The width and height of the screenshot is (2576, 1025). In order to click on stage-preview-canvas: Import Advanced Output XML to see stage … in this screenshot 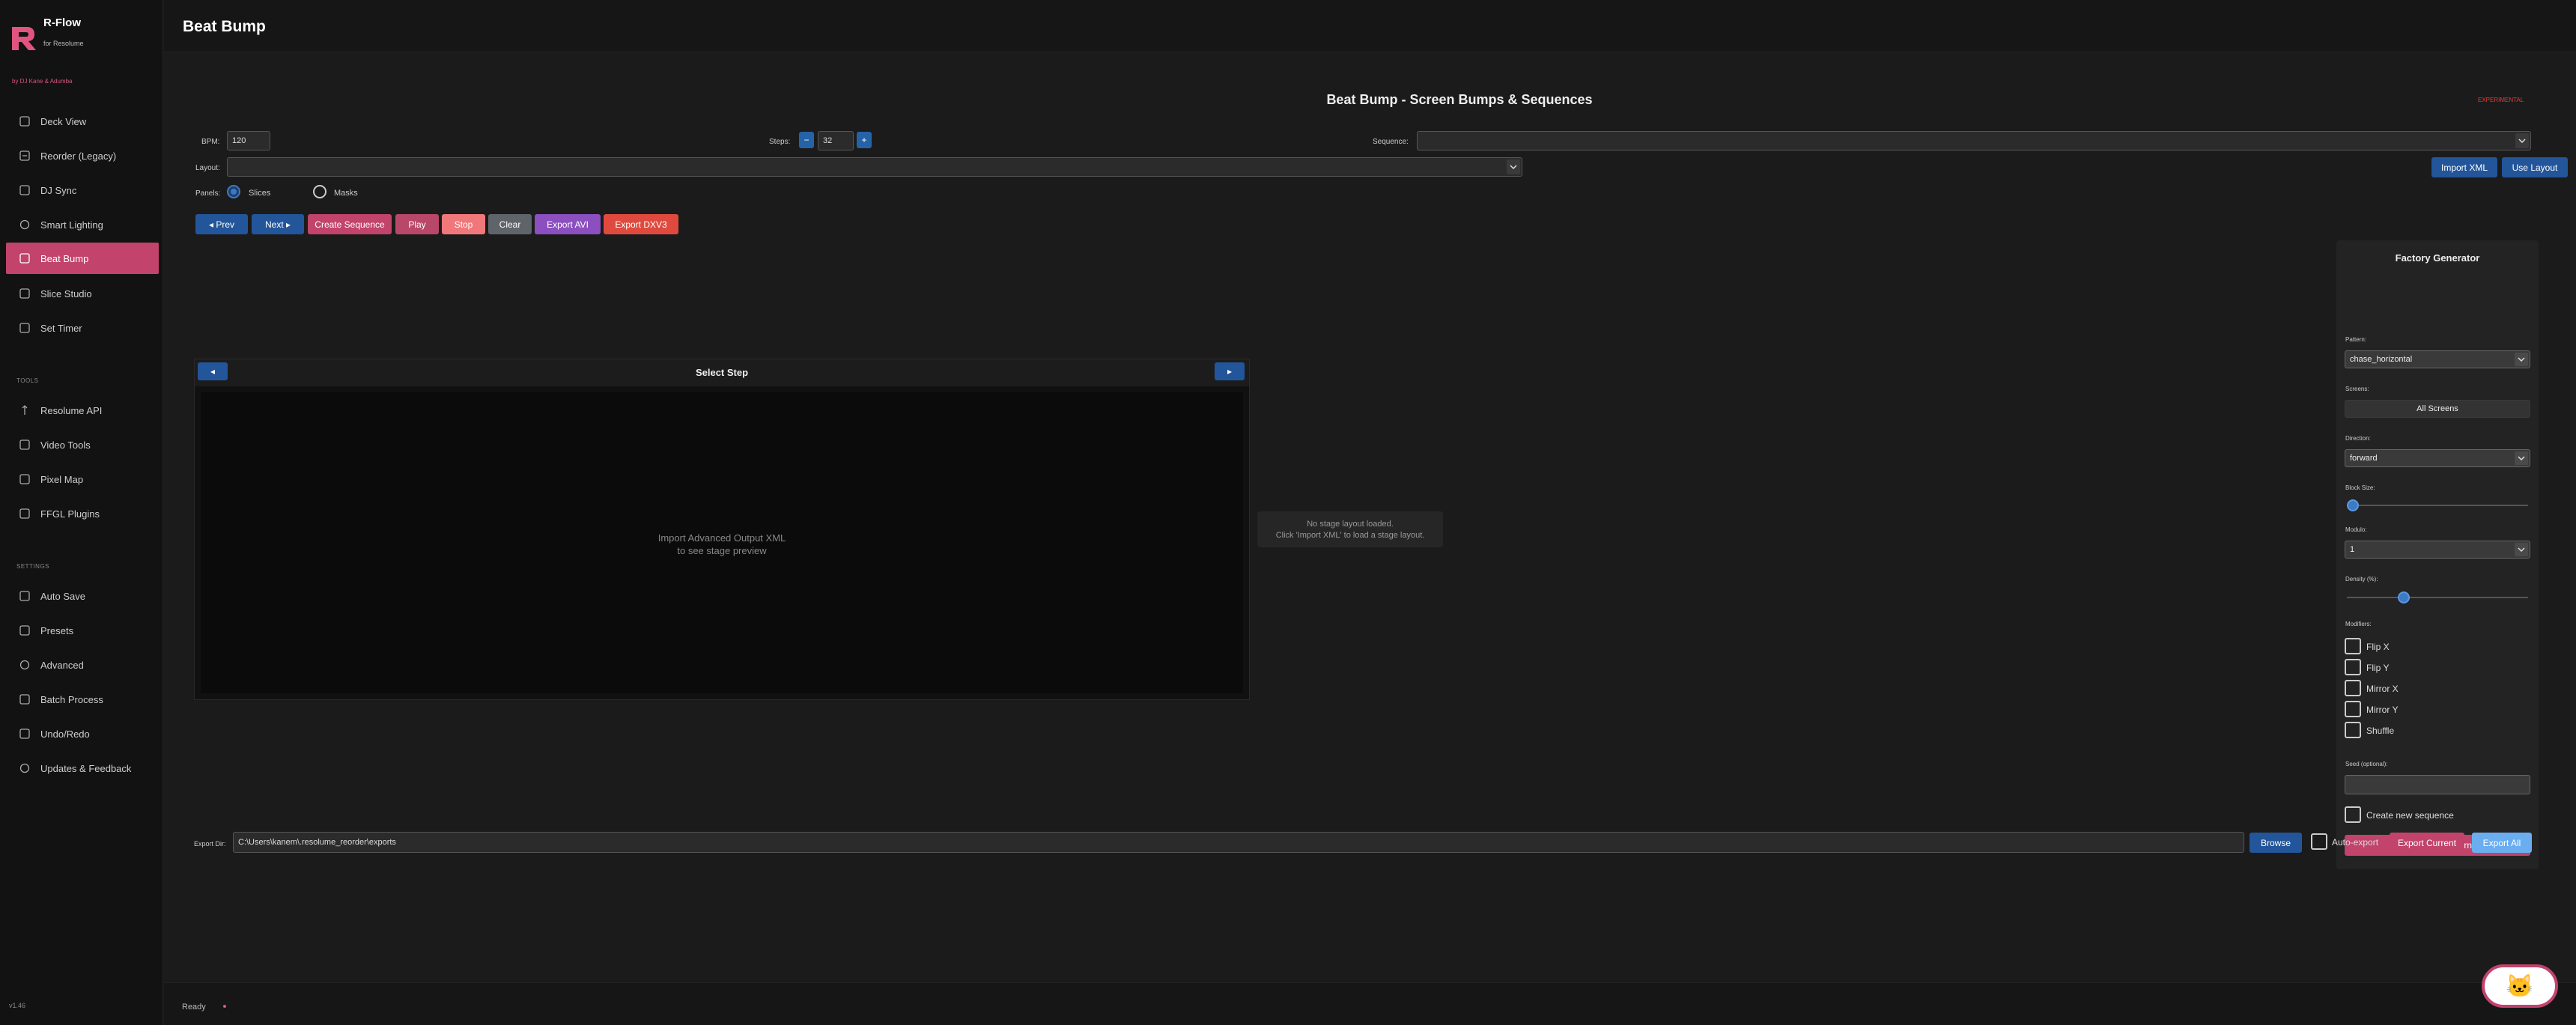, I will do `click(722, 542)`.